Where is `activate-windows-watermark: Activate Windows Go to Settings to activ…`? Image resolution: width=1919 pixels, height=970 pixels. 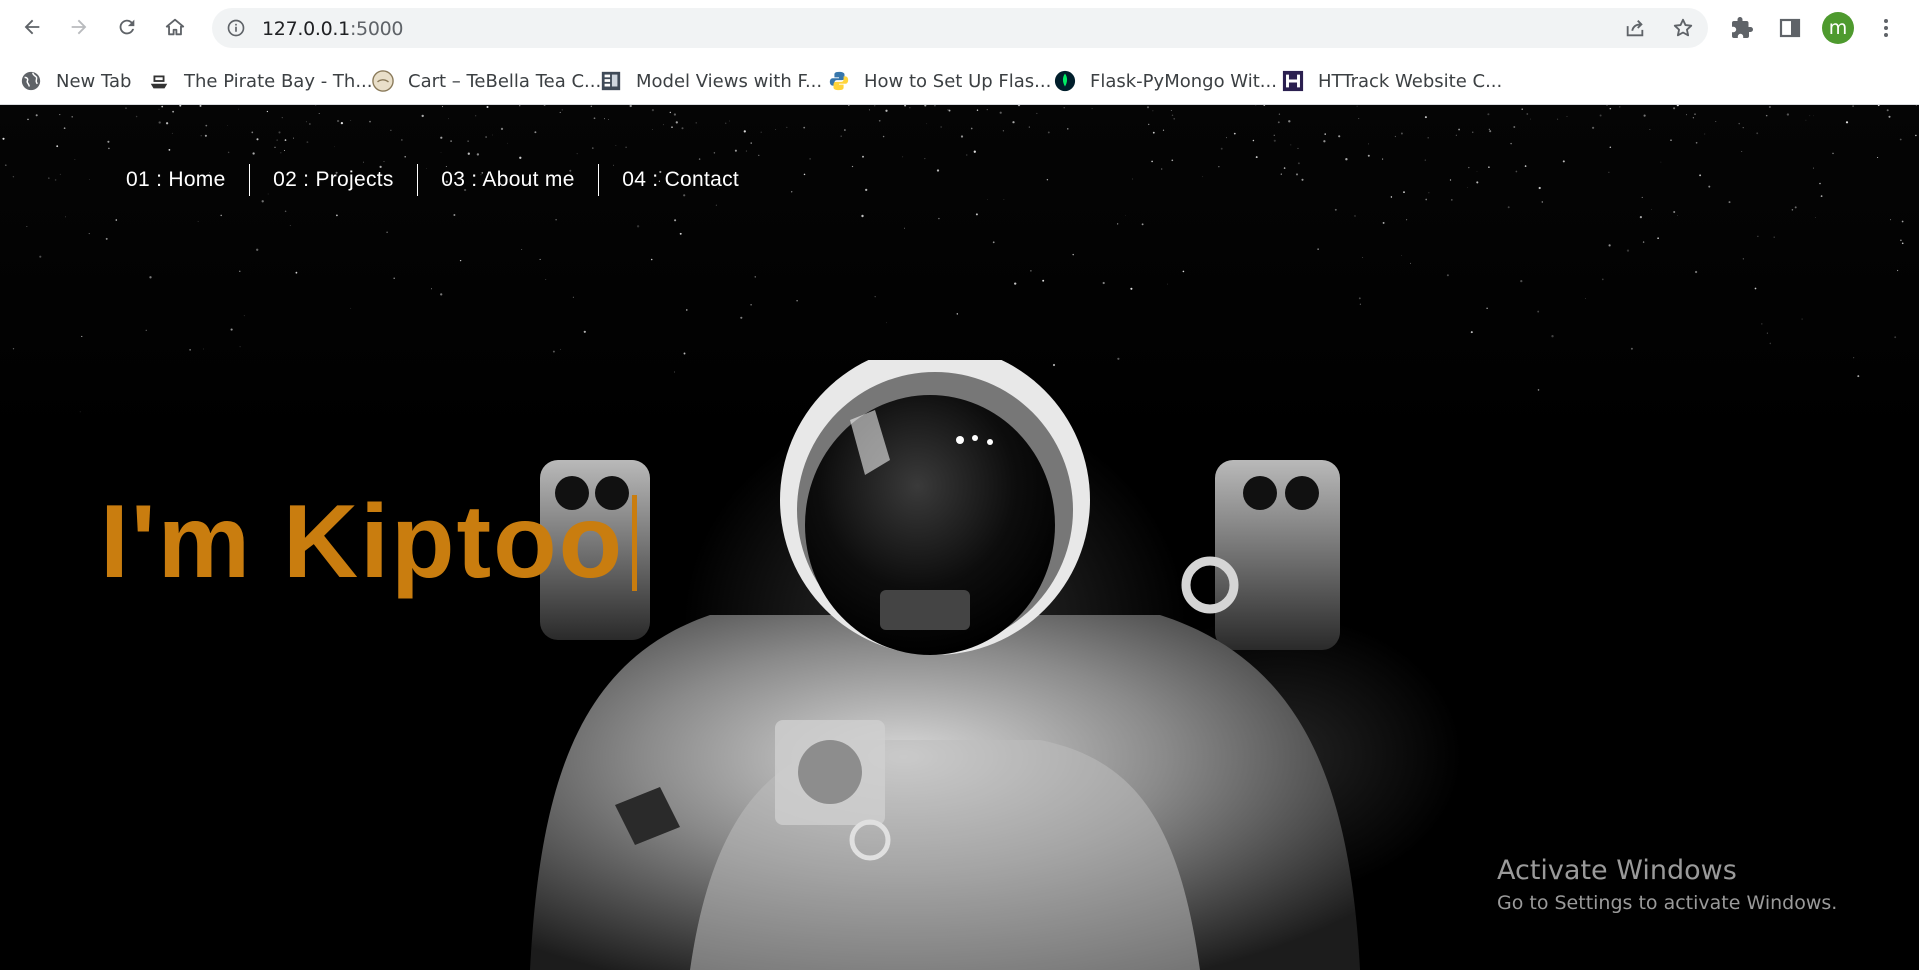
activate-windows-watermark: Activate Windows Go to Settings to activ… is located at coordinates (1667, 884).